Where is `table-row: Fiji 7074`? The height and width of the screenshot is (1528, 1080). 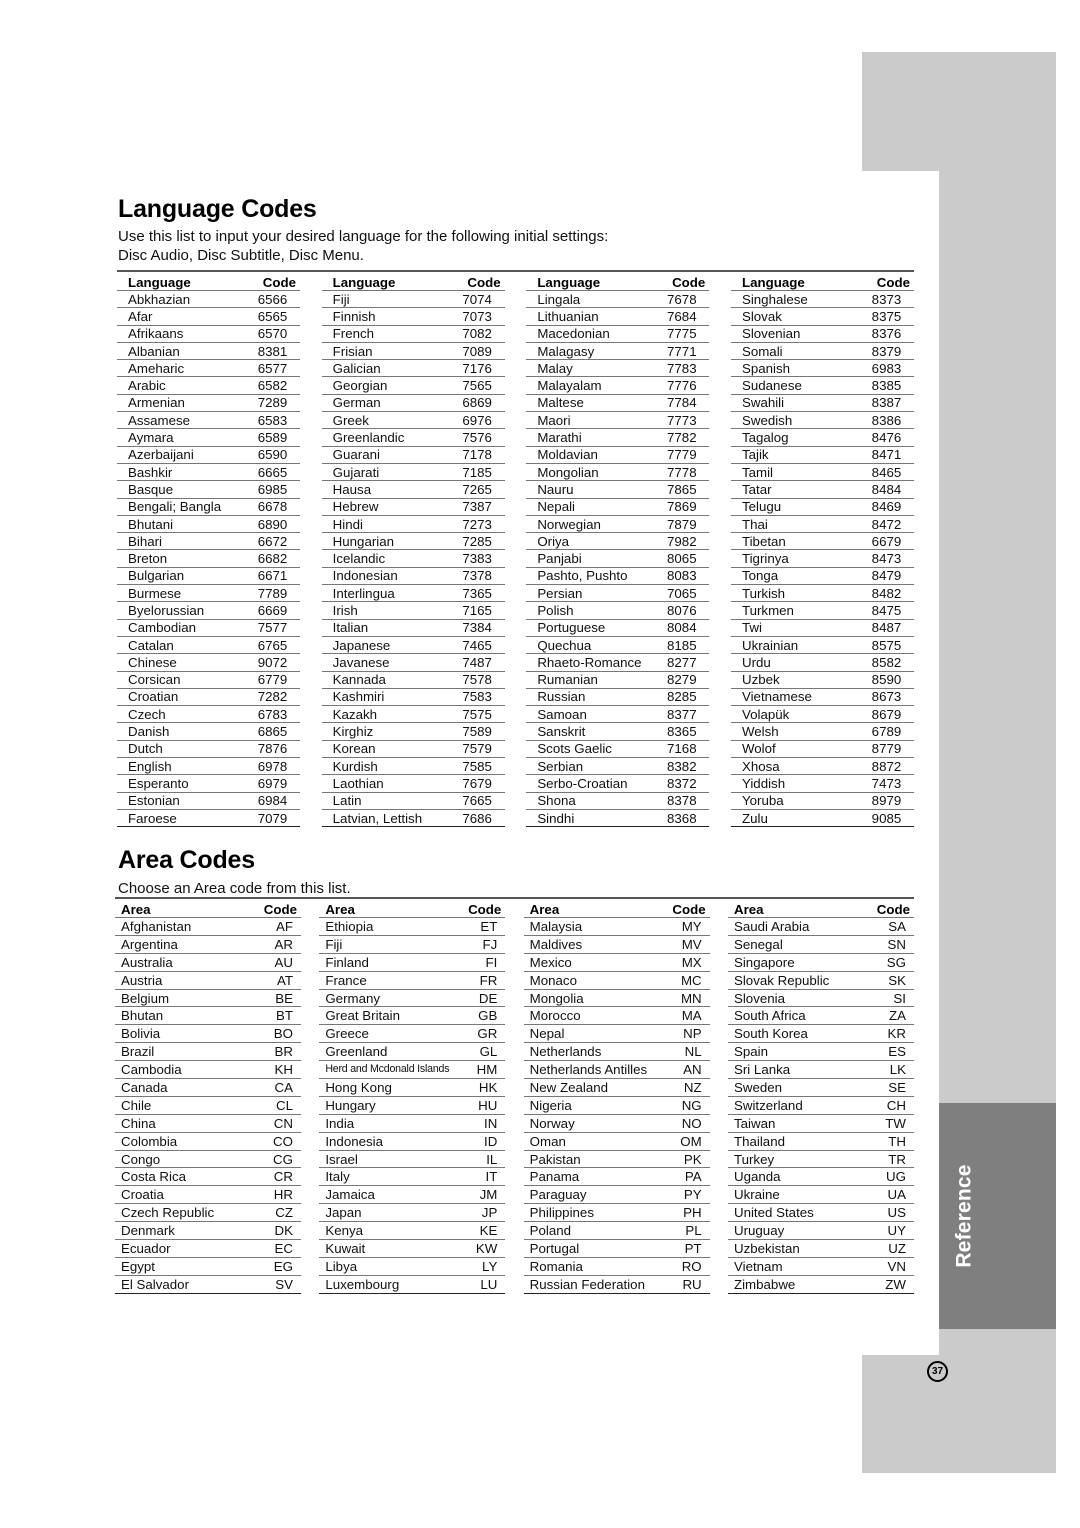 table-row: Fiji 7074 is located at coordinates (413, 298).